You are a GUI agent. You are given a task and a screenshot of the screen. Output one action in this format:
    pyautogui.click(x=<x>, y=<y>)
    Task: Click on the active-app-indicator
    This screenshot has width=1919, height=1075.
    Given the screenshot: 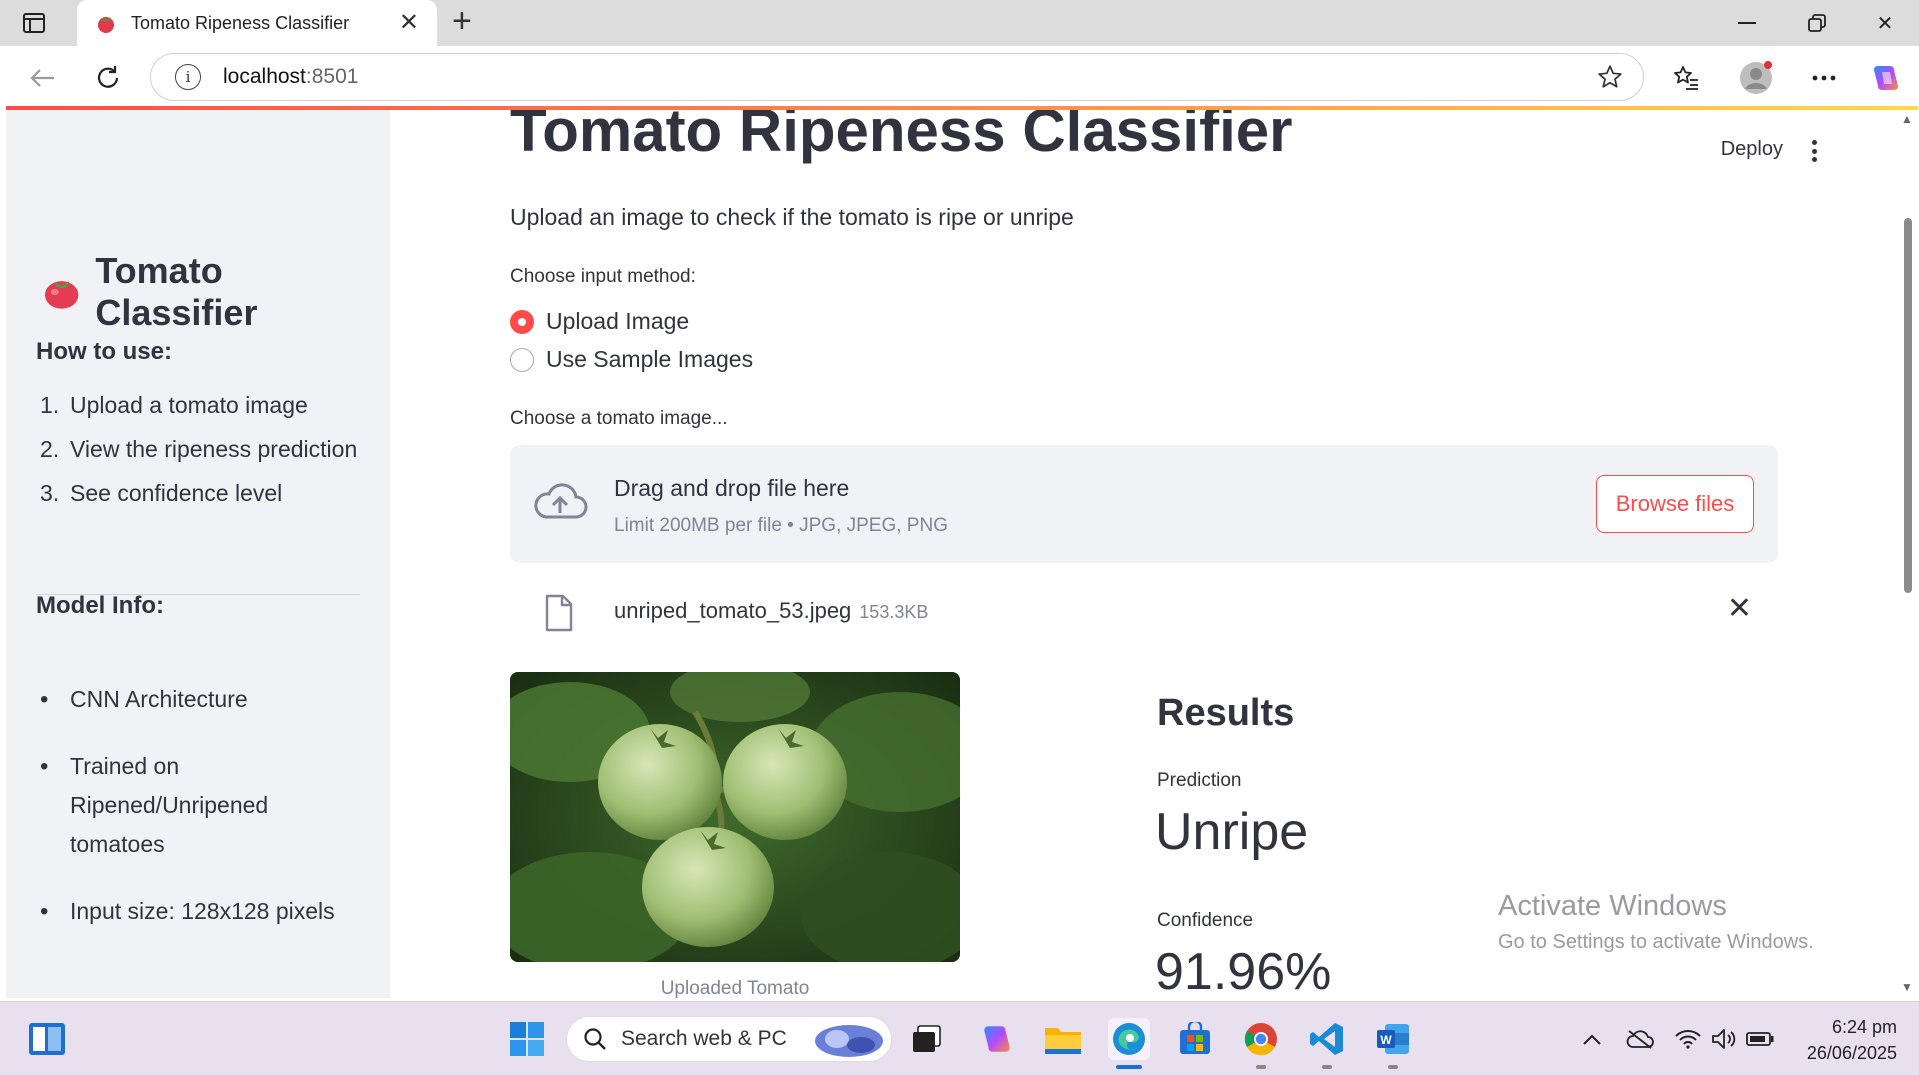 What is the action you would take?
    pyautogui.click(x=1129, y=1067)
    